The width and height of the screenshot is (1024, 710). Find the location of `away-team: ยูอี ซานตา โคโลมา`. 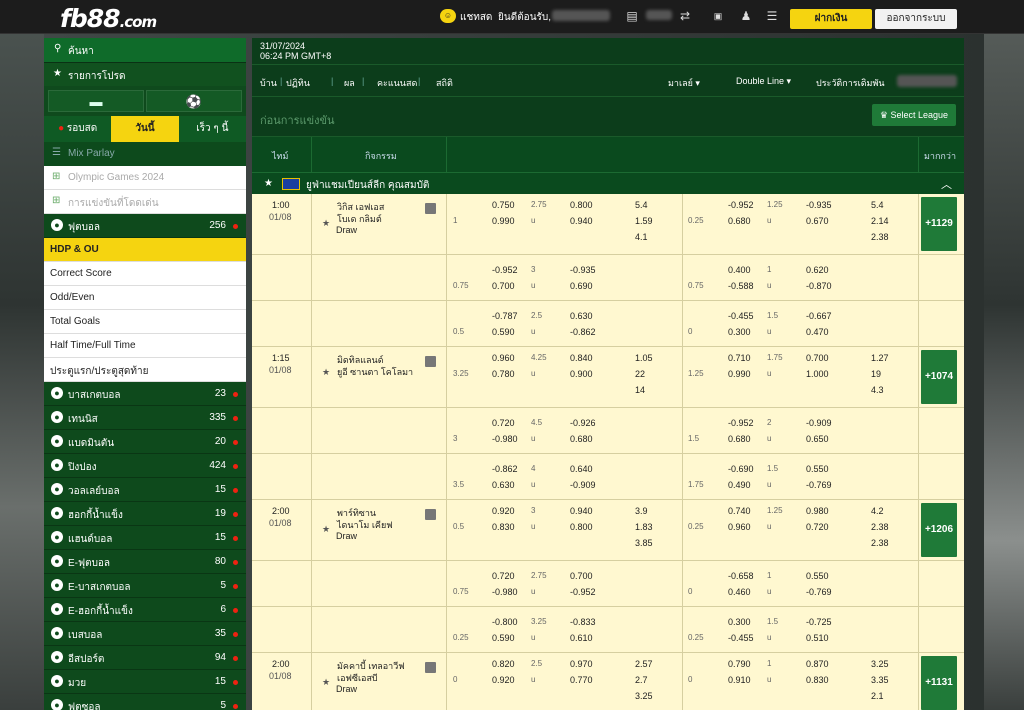

away-team: ยูอี ซานตา โคโลมา is located at coordinates (375, 372).